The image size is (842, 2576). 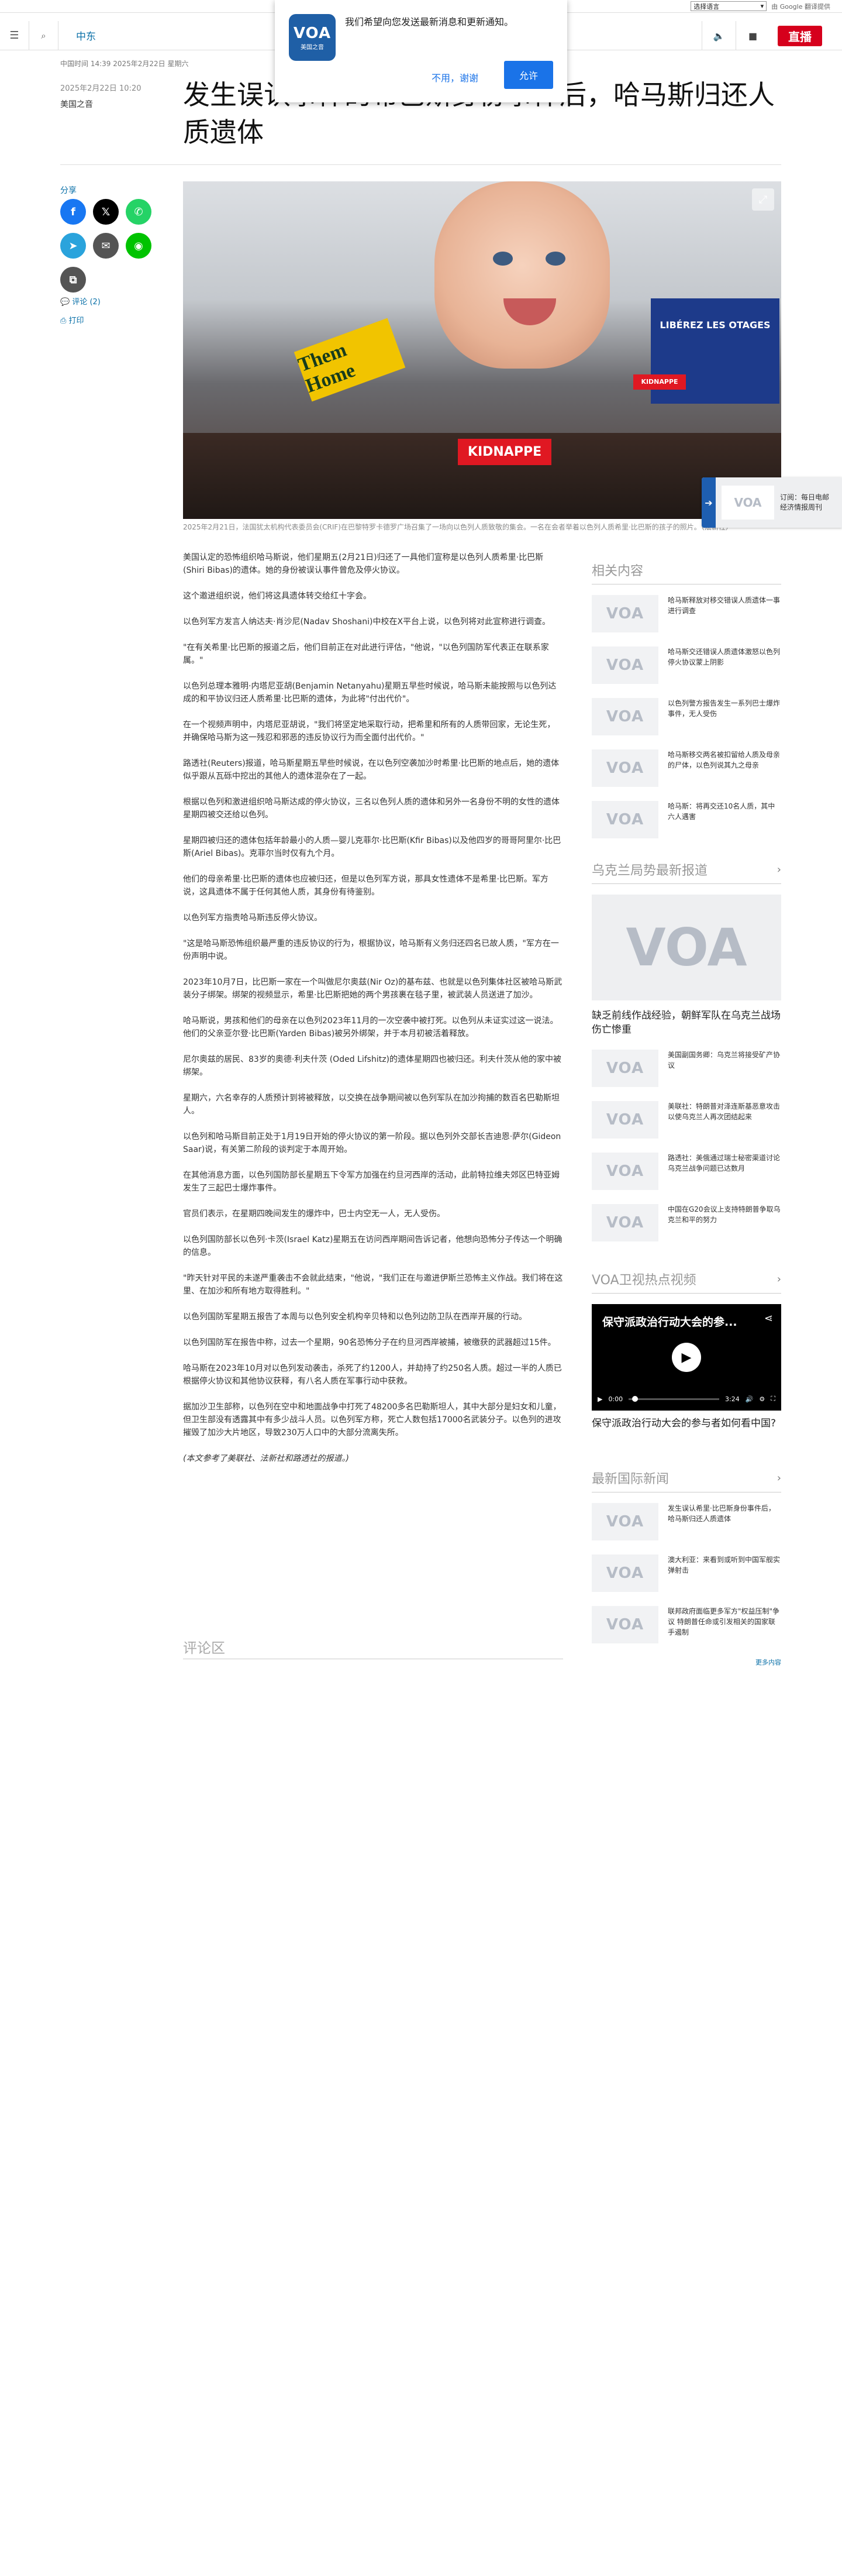 I want to click on play-small-icon: ▶, so click(x=600, y=1399).